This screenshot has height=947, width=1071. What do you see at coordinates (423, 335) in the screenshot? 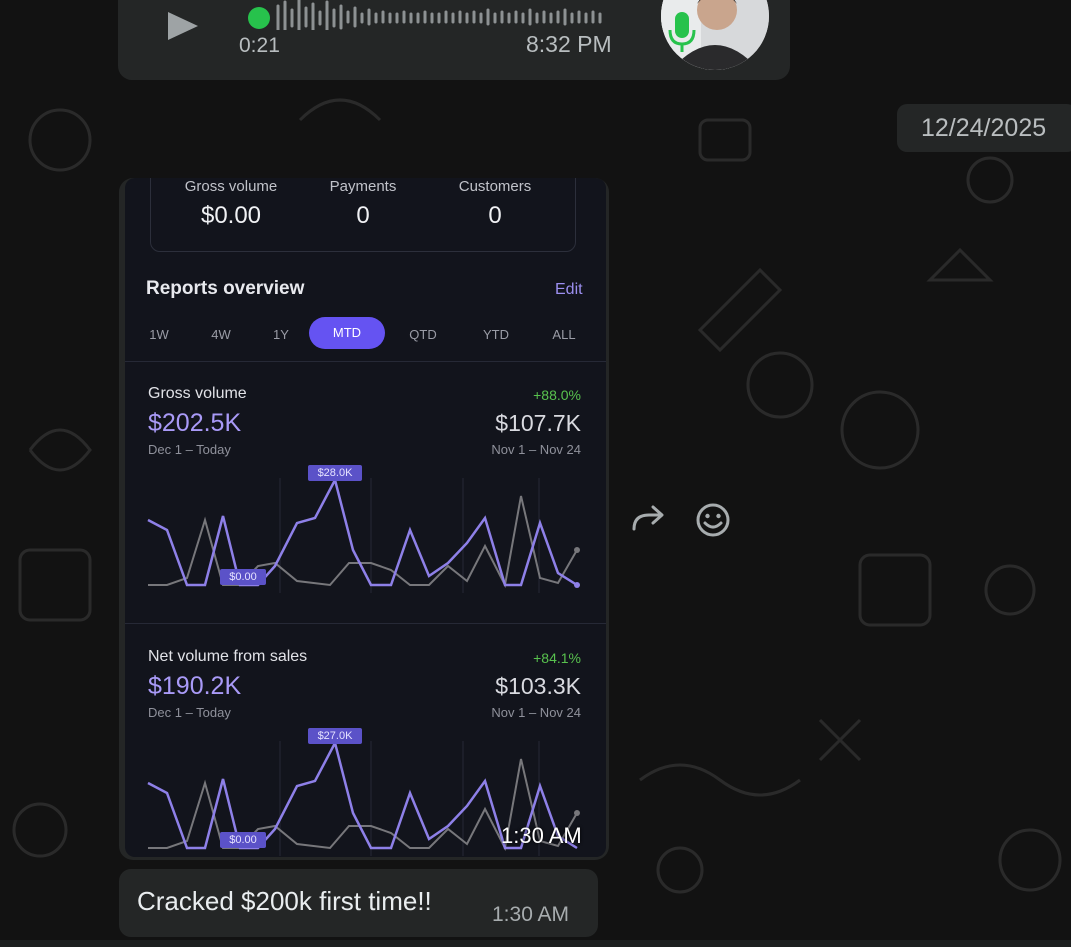
I see `range-tab-qtd: QTD` at bounding box center [423, 335].